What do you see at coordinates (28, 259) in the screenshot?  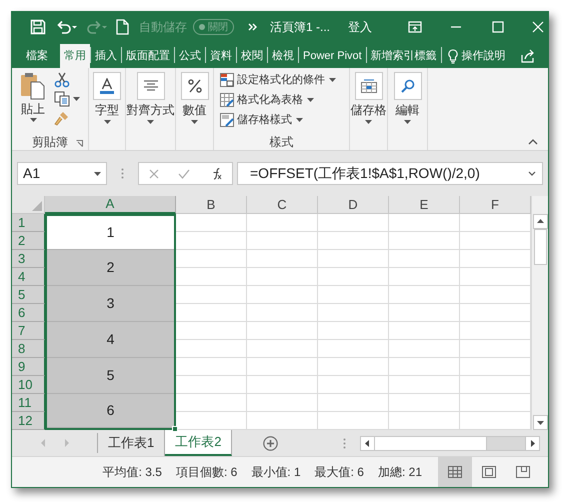 I see `row-header: 3` at bounding box center [28, 259].